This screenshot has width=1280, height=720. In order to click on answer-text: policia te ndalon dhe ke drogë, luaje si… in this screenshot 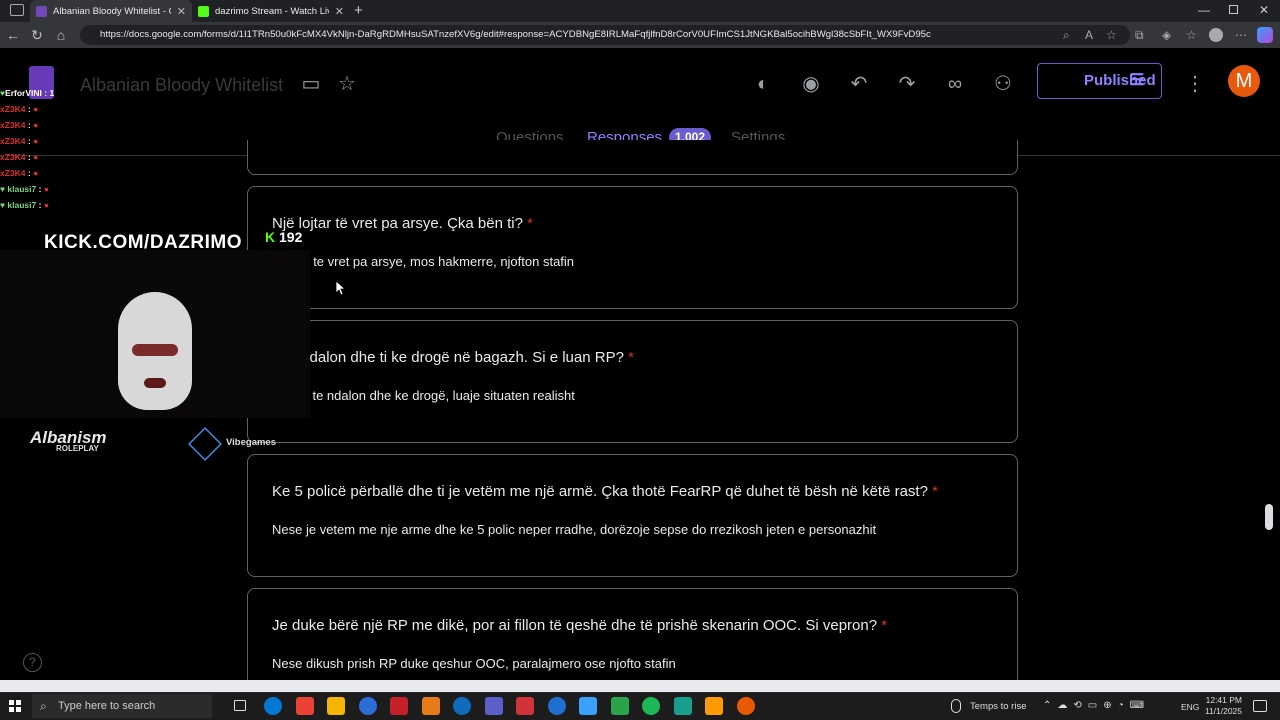, I will do `click(423, 395)`.